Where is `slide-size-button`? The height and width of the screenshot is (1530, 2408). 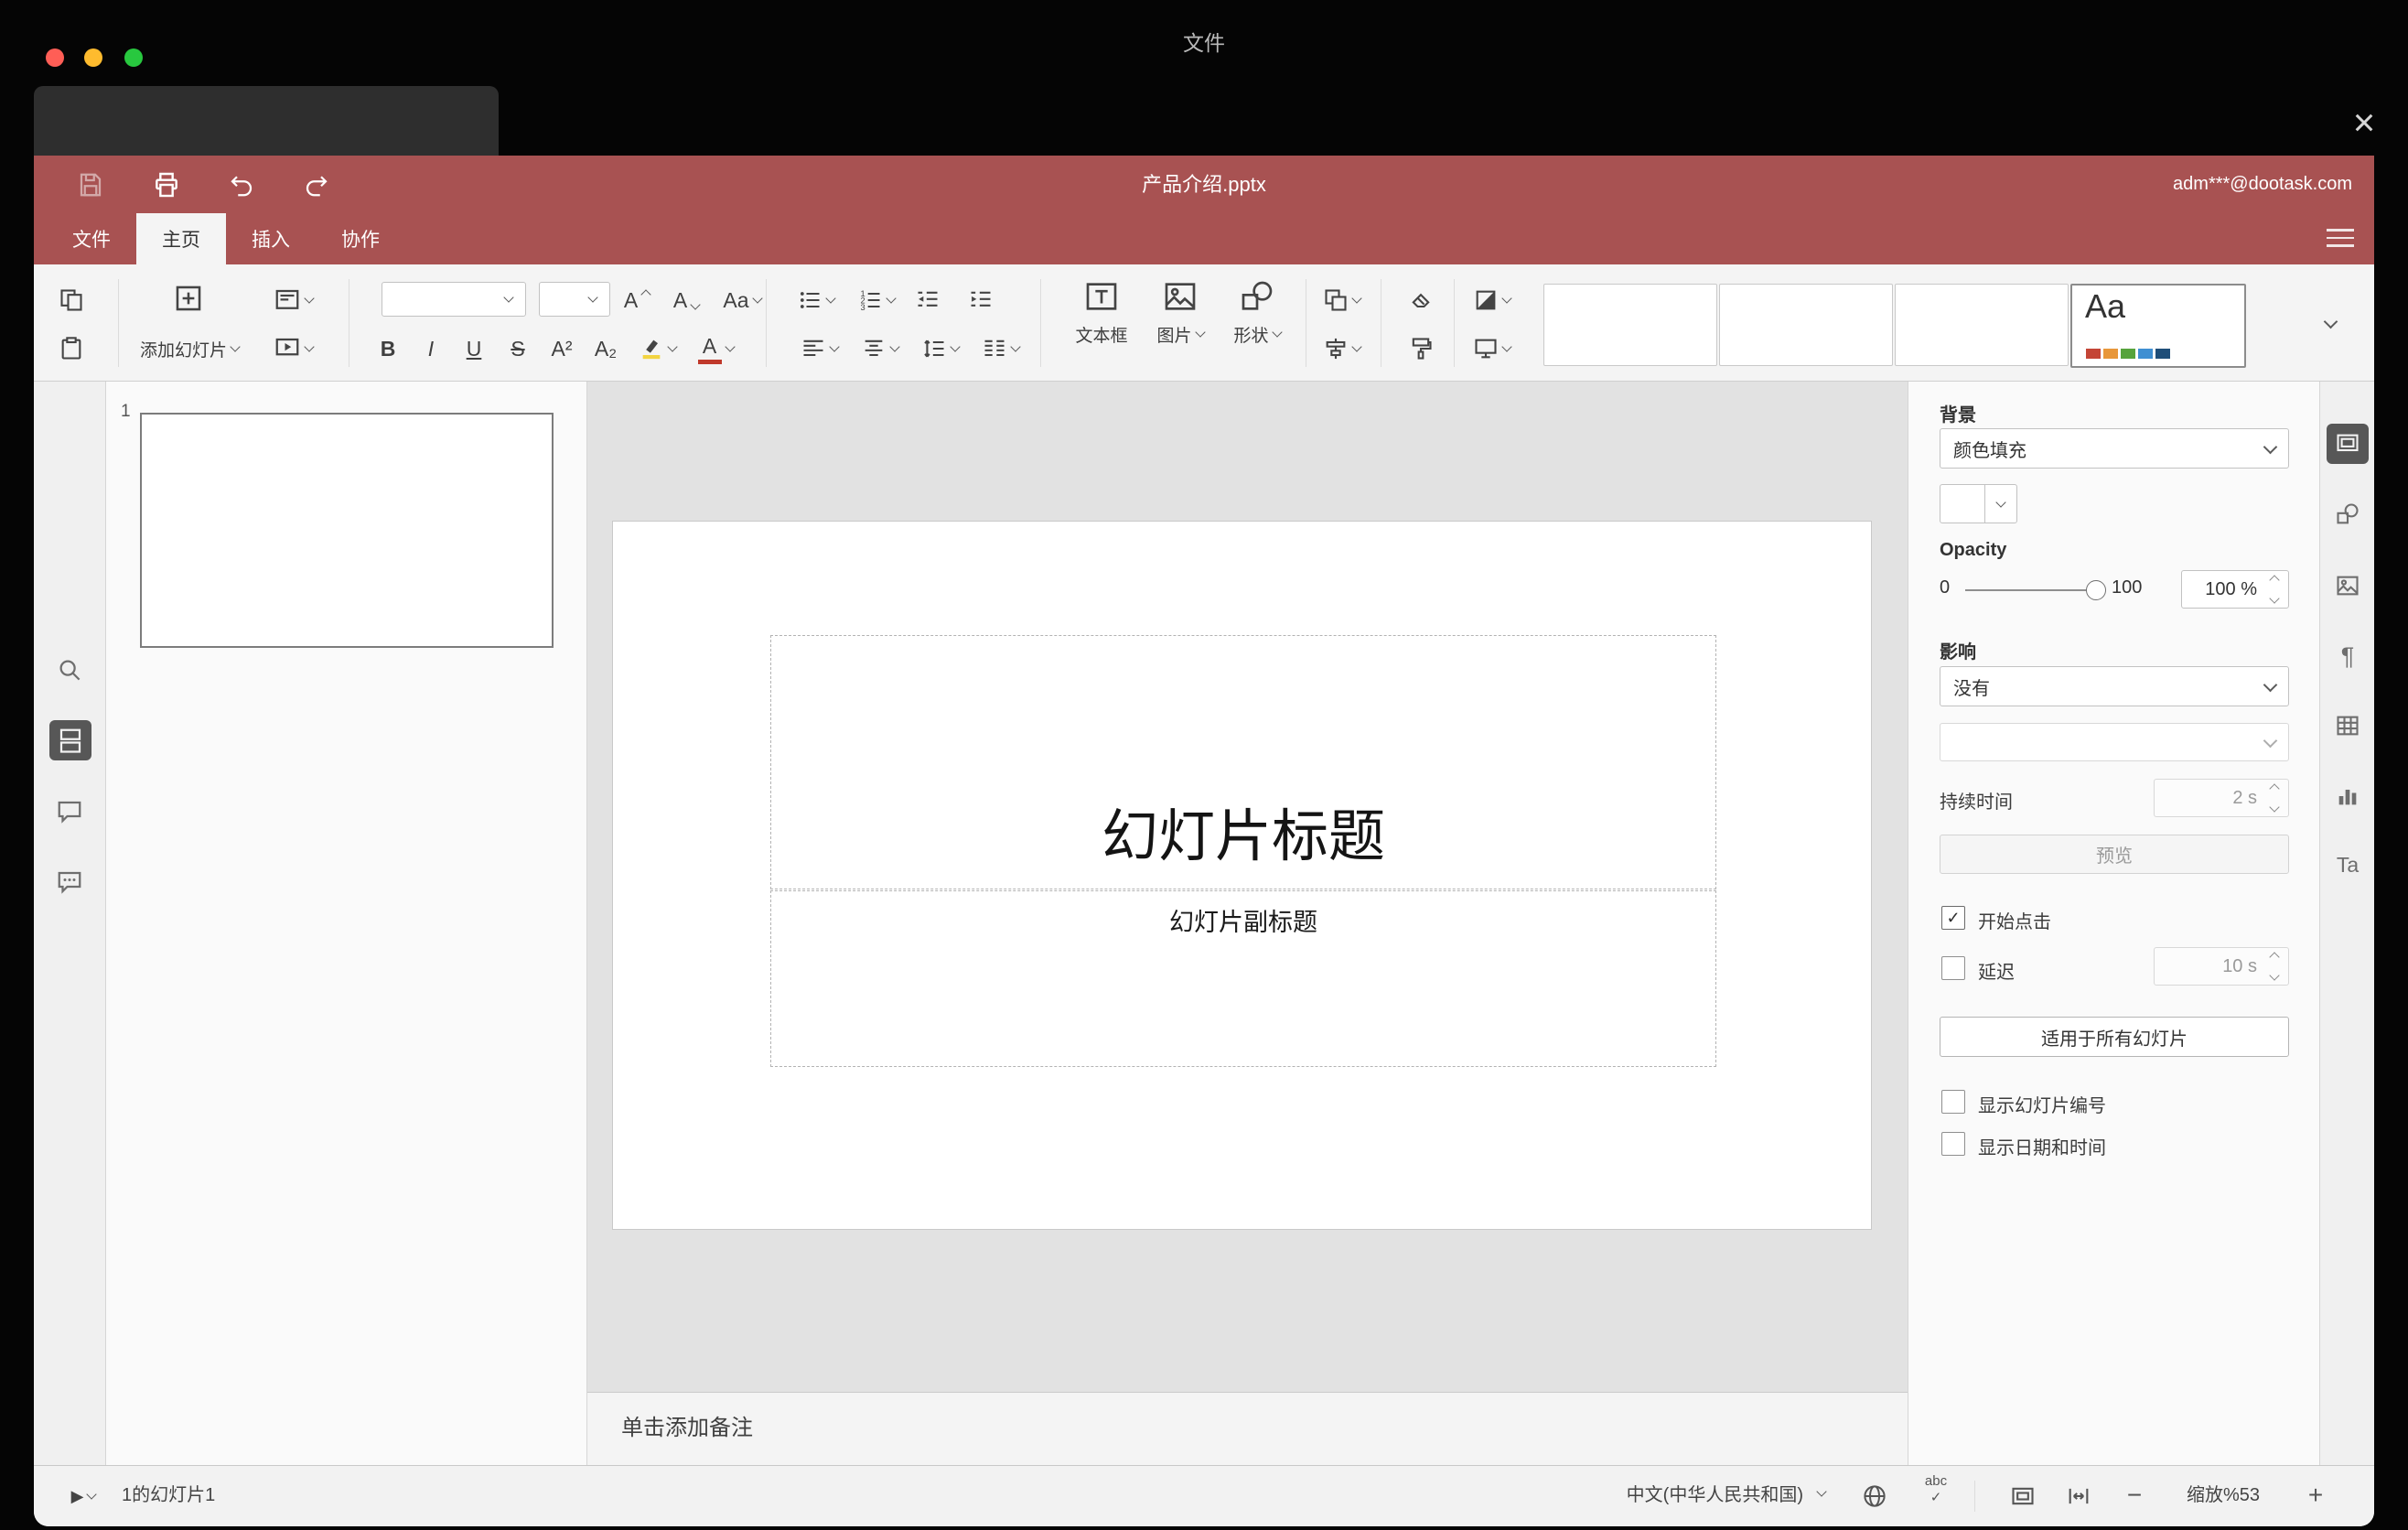
slide-size-button is located at coordinates (1491, 349).